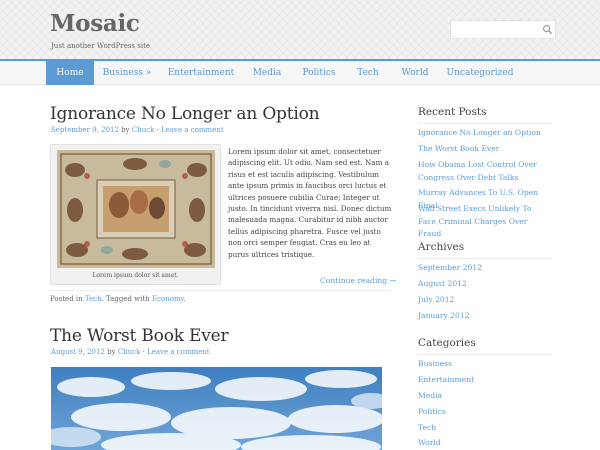 The image size is (600, 450). Describe the element at coordinates (488, 133) in the screenshot. I see `recent-post-link: Ignorance No Longer an Option` at that location.